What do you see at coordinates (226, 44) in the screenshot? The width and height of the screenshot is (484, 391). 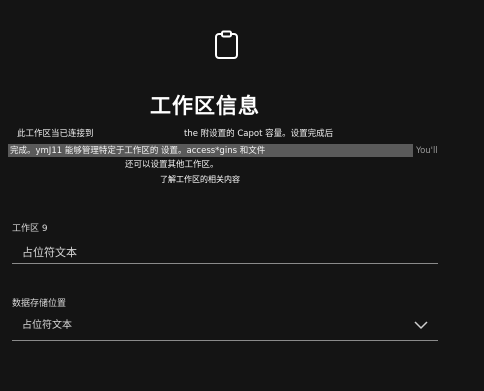 I see `clipboard-icon` at bounding box center [226, 44].